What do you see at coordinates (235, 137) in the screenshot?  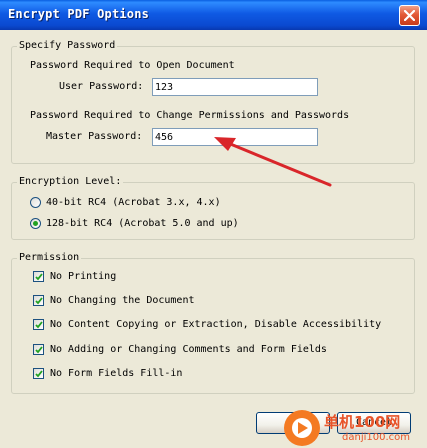 I see `master-password-input` at bounding box center [235, 137].